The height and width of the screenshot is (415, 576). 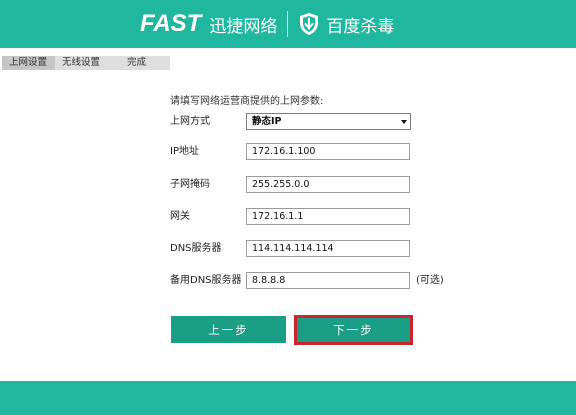 I want to click on setup-steps: 上网设置 无线设置 完成, so click(x=86, y=63).